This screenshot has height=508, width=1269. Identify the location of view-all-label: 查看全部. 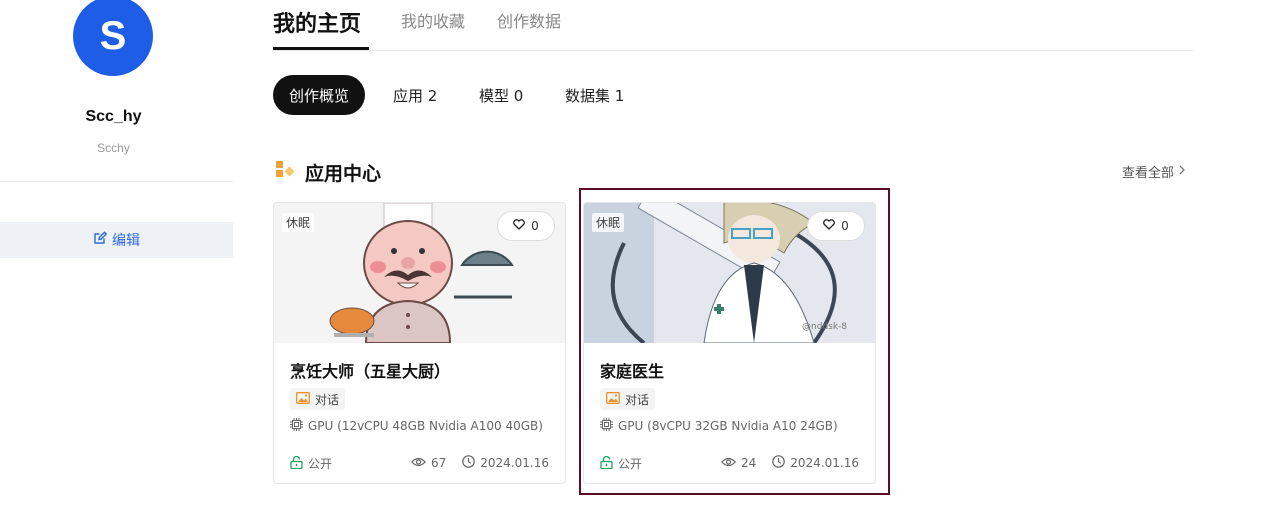
(1148, 173).